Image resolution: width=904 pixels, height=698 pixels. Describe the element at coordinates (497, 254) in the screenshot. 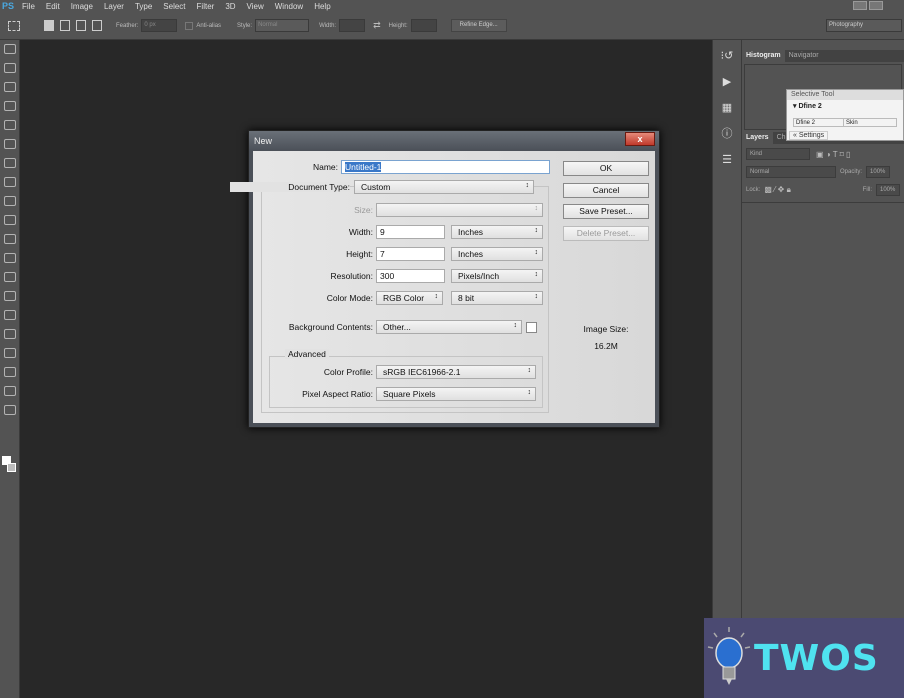

I see `height-unit-select: Inches` at that location.